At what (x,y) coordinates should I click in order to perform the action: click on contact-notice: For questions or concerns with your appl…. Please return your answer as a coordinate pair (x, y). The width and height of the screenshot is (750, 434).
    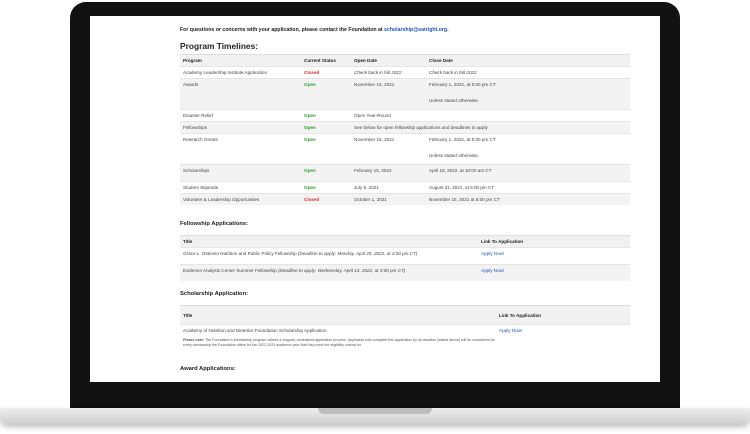
    Looking at the image, I should click on (314, 30).